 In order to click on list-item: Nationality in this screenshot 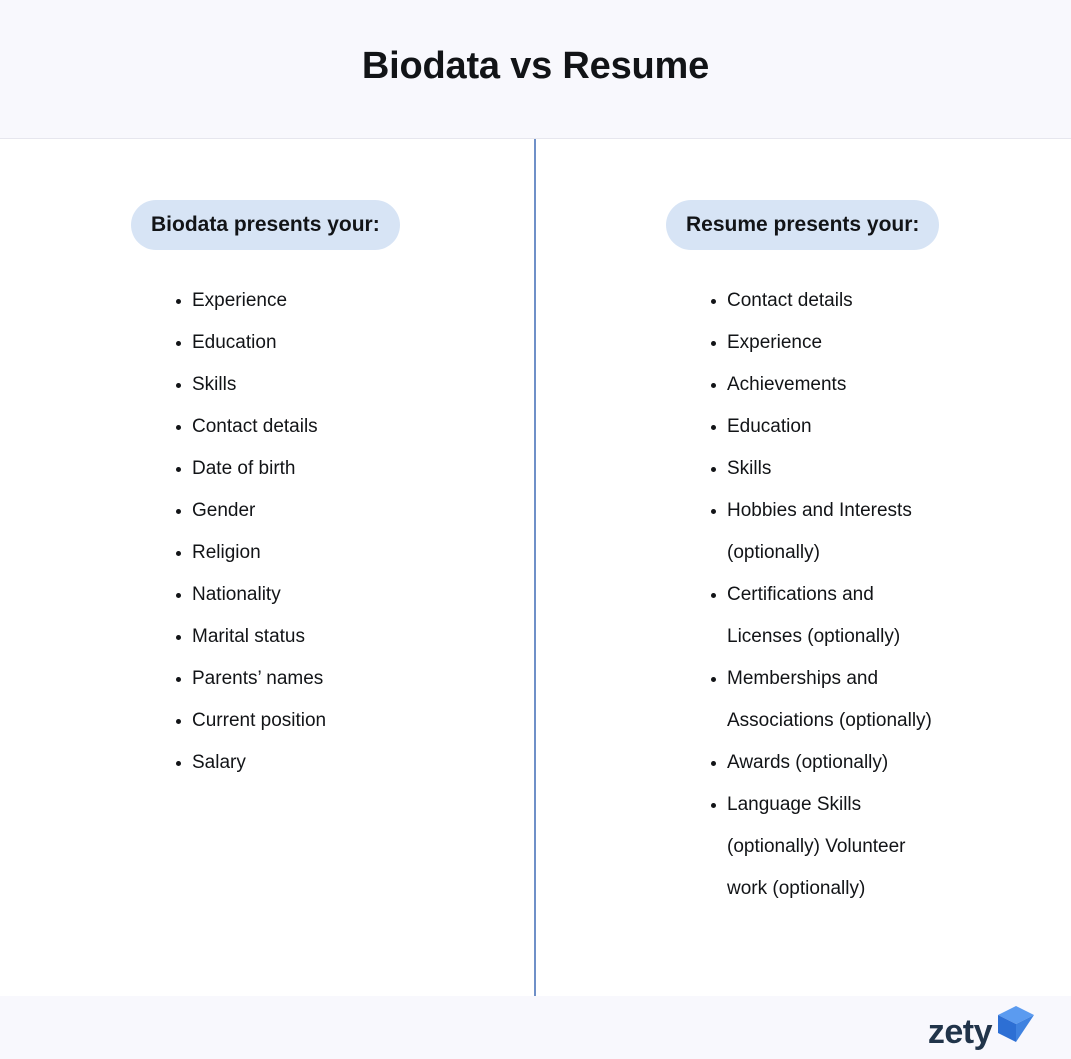, I will do `click(355, 595)`.